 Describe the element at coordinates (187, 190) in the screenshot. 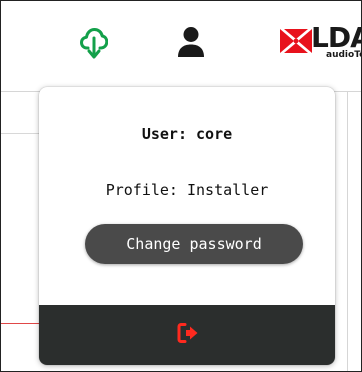

I see `profile-text: Profile: Installer` at that location.